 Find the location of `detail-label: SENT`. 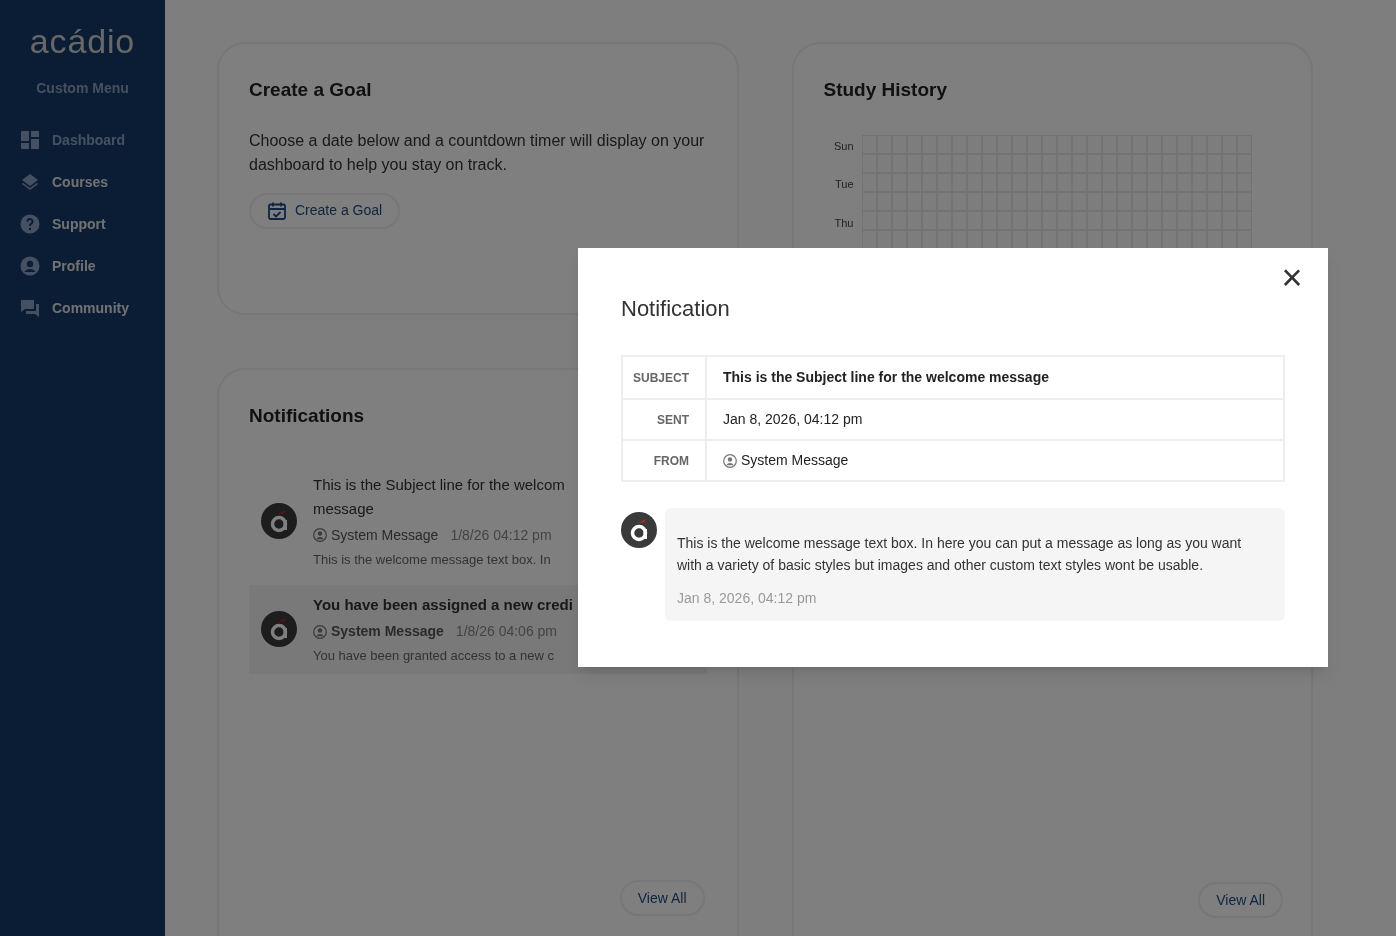

detail-label: SENT is located at coordinates (665, 419).